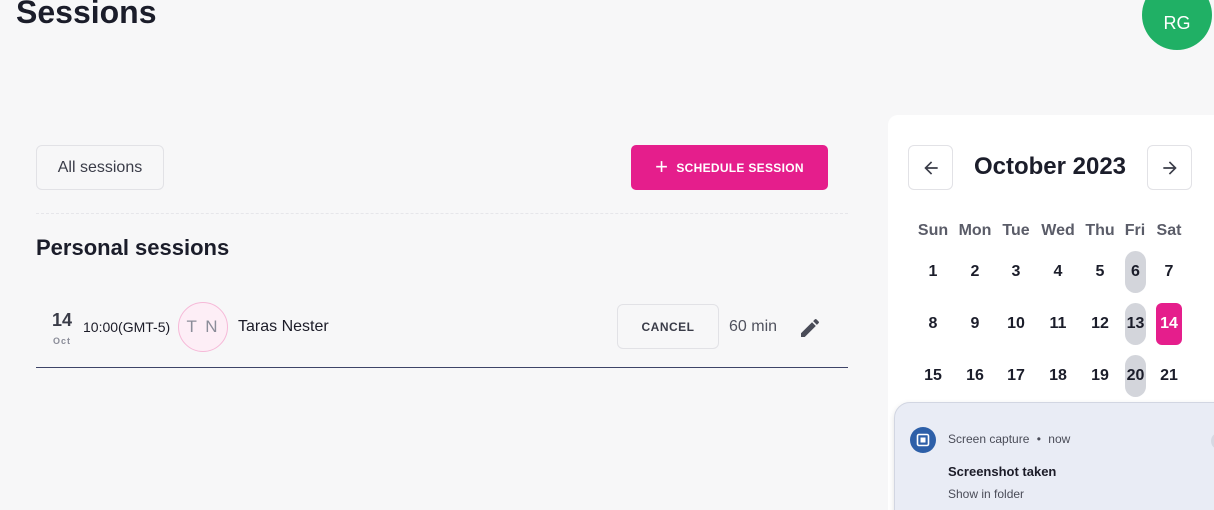  I want to click on calendar-day: 12, so click(1100, 324).